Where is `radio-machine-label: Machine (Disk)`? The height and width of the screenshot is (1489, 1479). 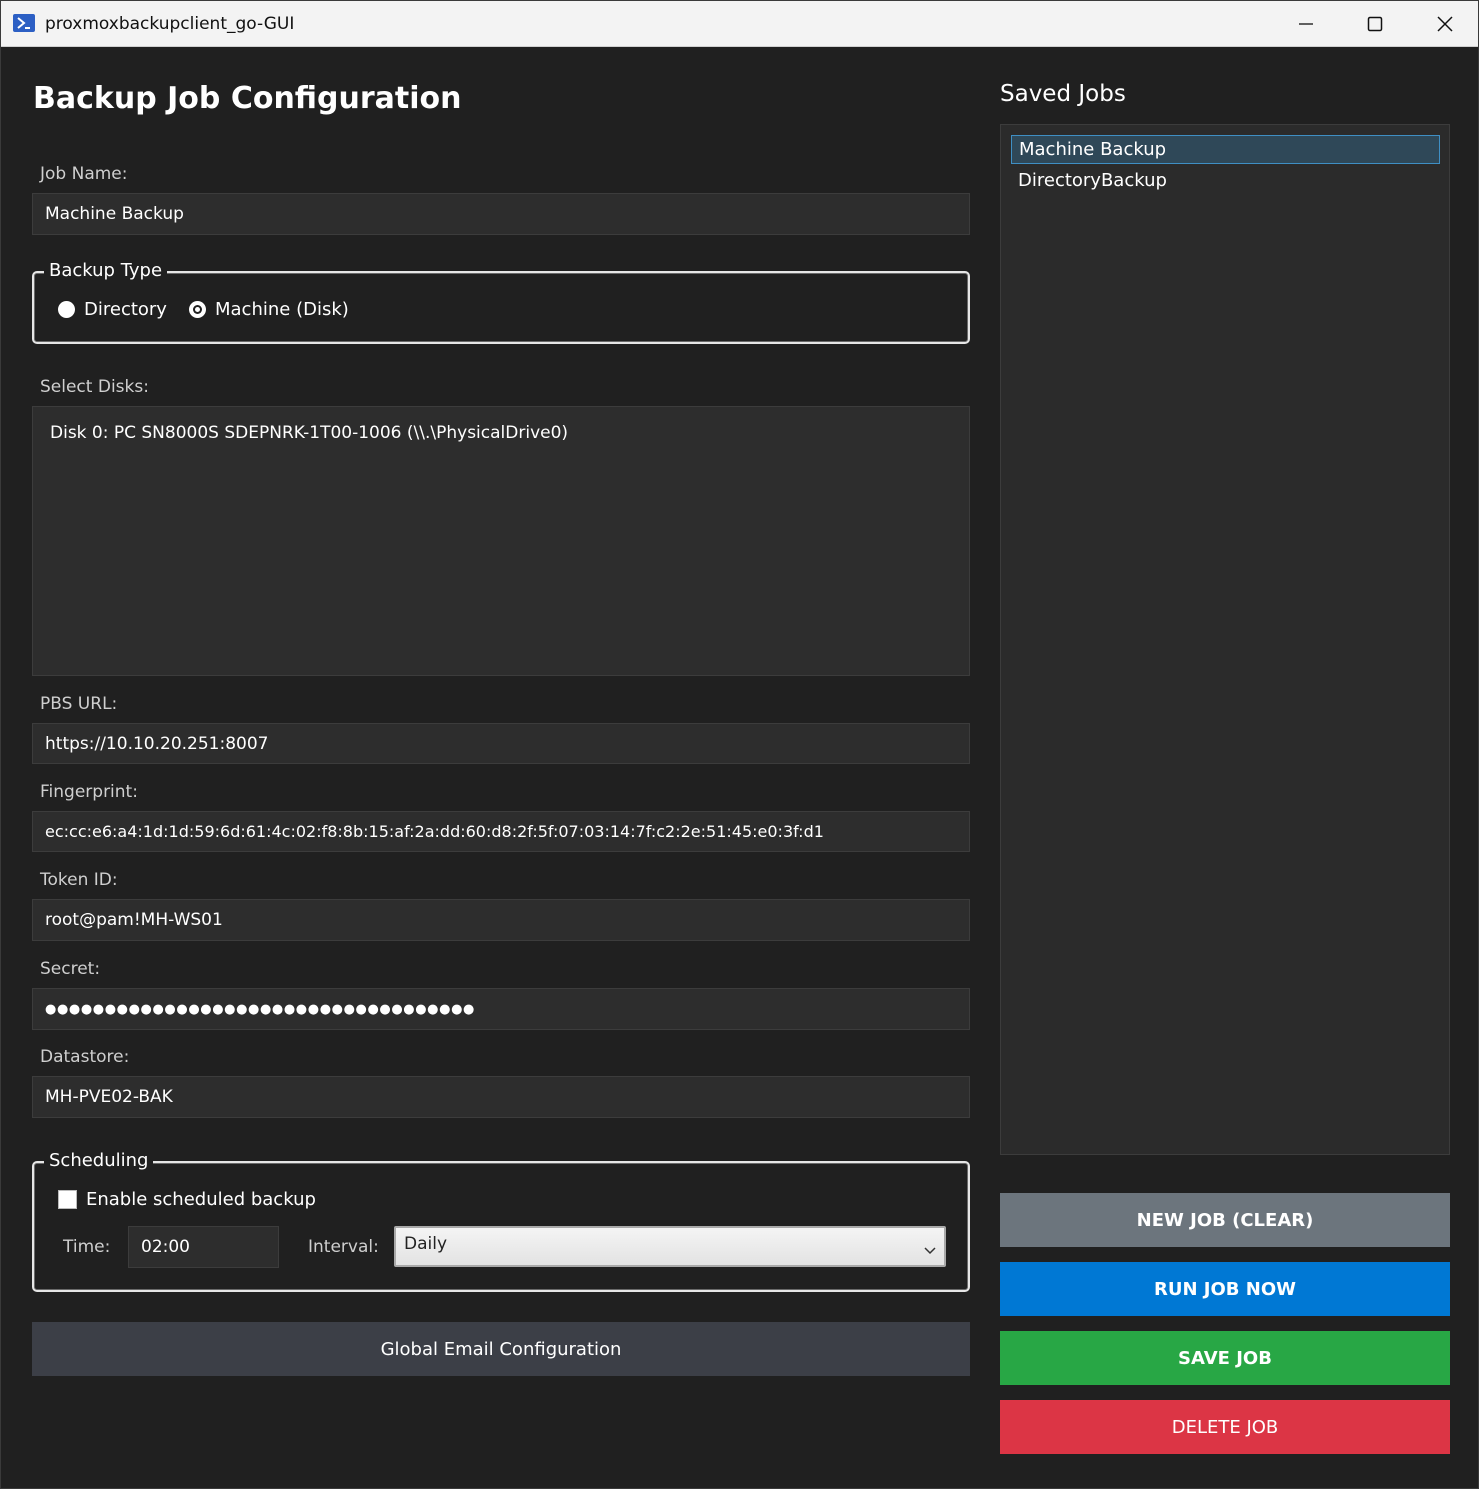 radio-machine-label: Machine (Disk) is located at coordinates (282, 309).